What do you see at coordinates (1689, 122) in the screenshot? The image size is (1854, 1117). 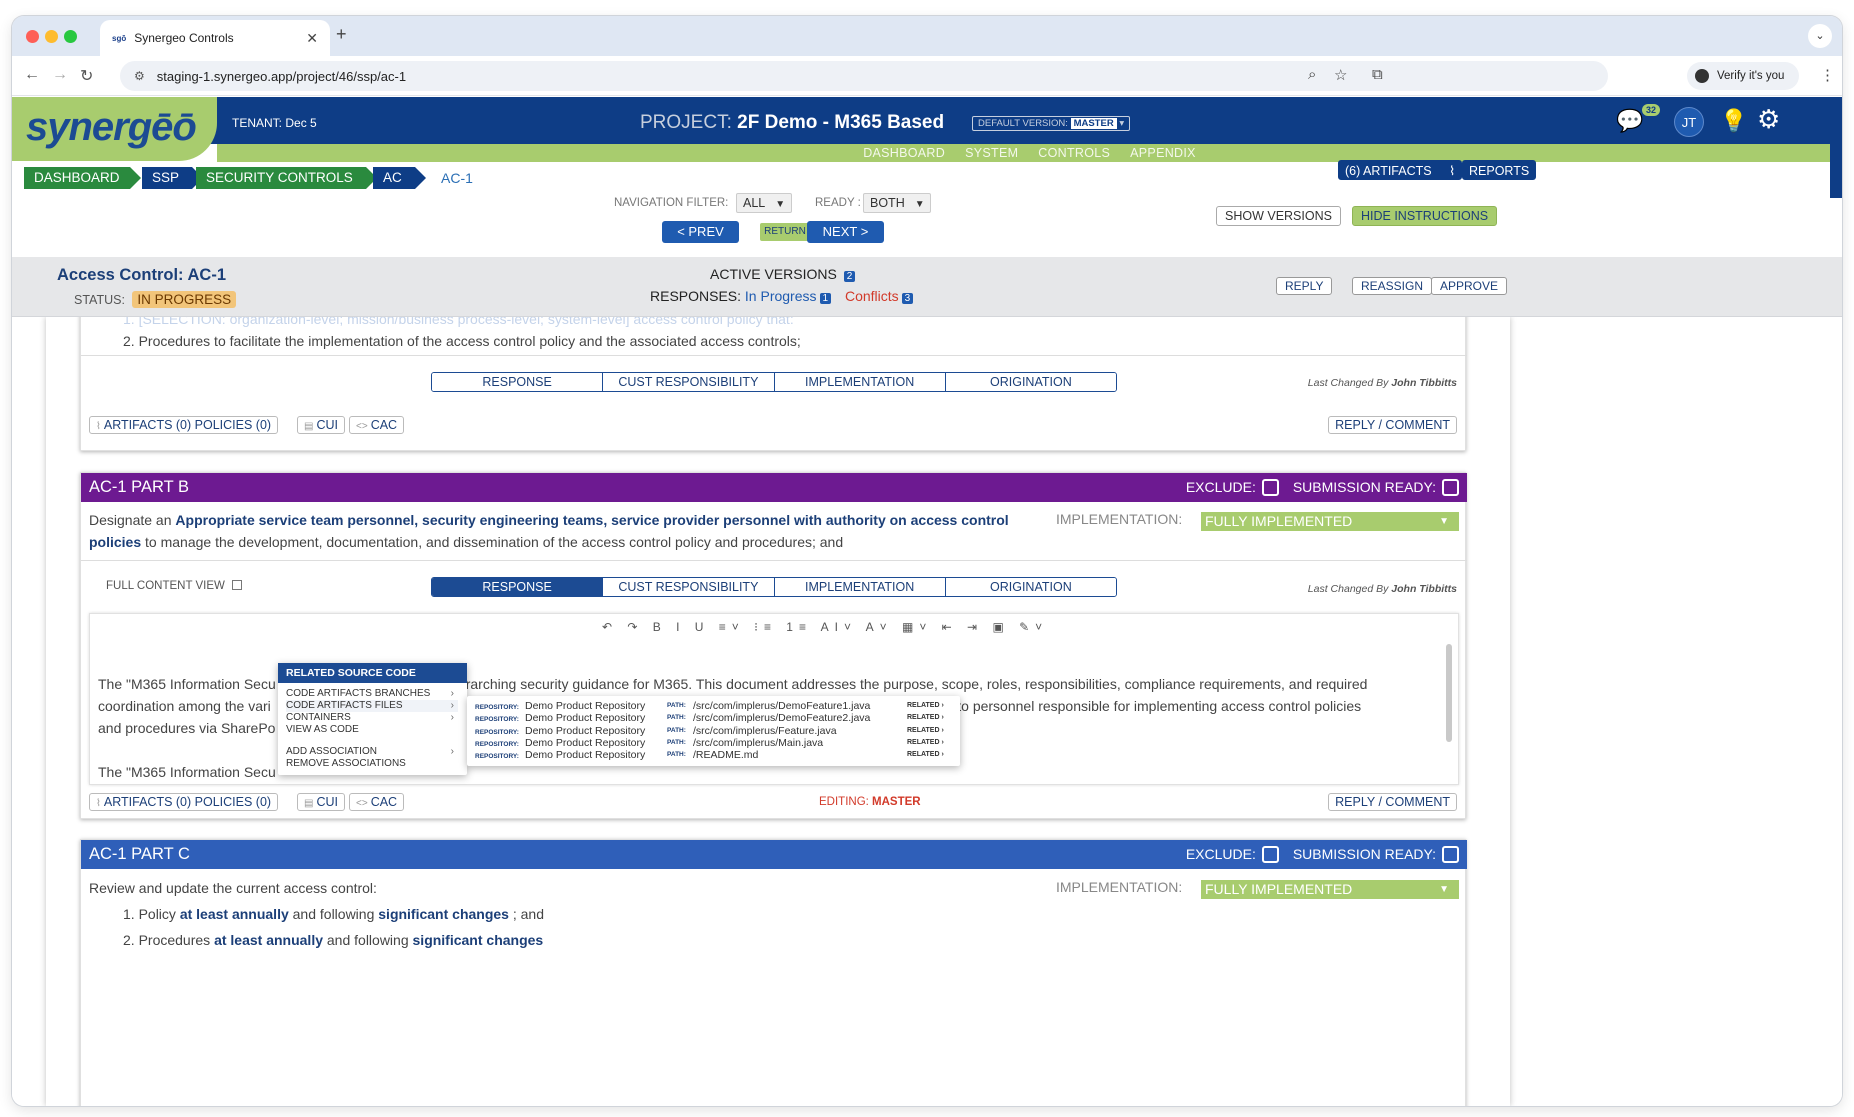 I see `user-avatar: JT` at bounding box center [1689, 122].